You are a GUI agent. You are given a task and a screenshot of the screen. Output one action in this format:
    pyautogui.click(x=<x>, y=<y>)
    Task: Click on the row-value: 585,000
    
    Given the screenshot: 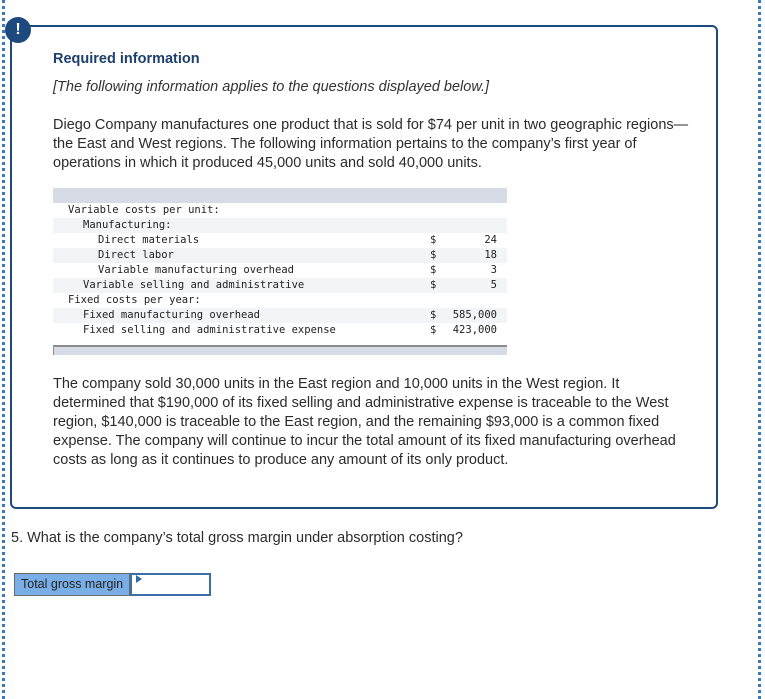 What is the action you would take?
    pyautogui.click(x=474, y=315)
    